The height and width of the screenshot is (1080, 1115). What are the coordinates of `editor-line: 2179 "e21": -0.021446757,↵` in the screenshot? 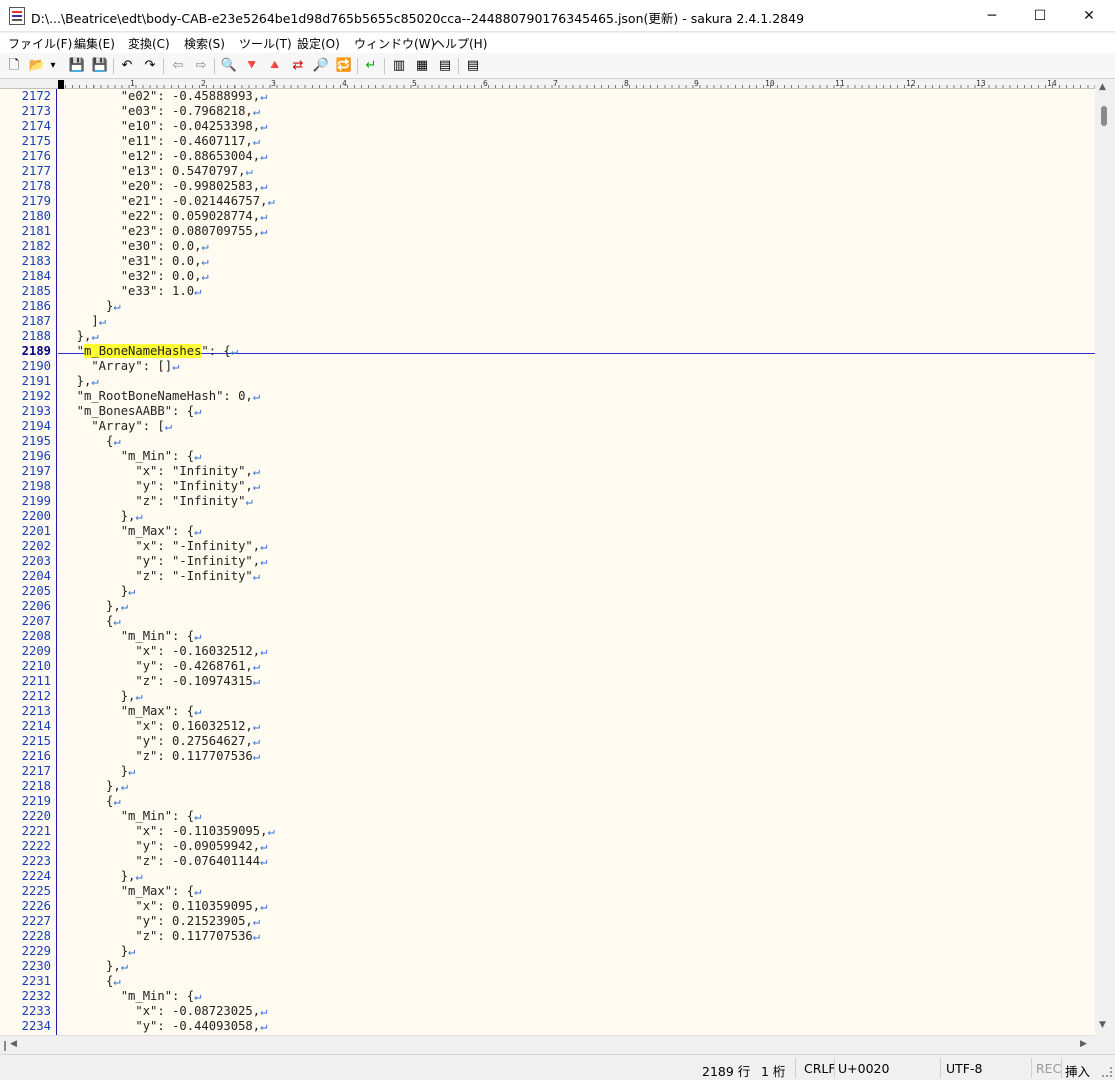 It's located at (547, 201).